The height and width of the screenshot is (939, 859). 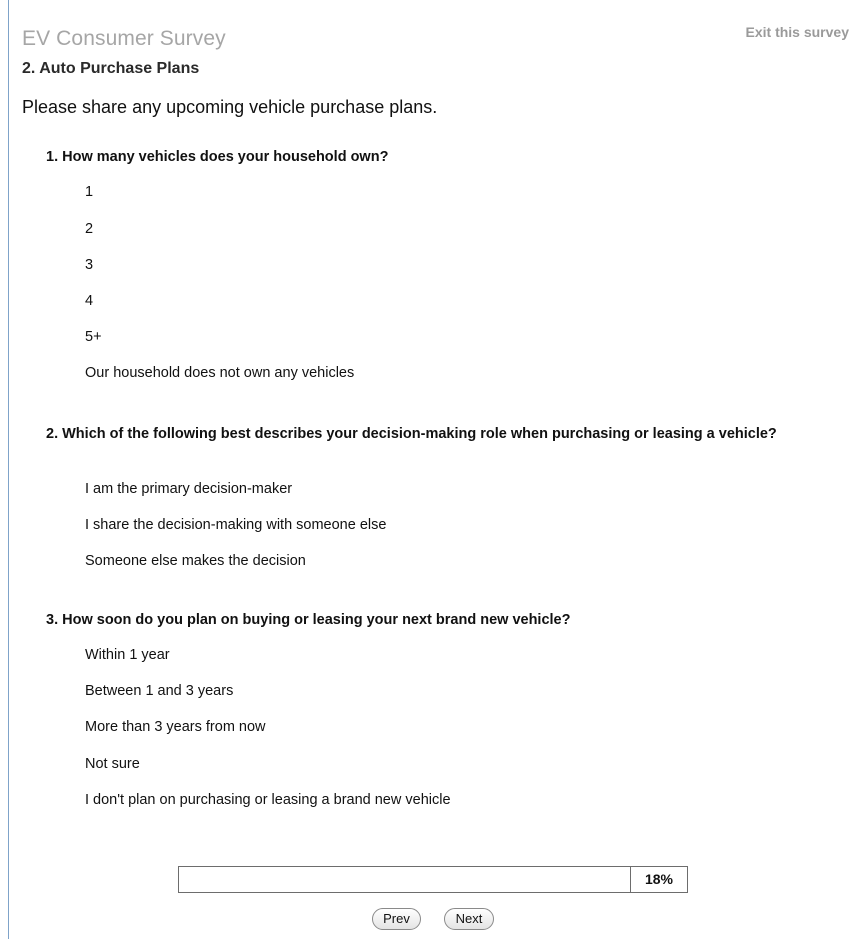 What do you see at coordinates (175, 727) in the screenshot?
I see `question-3-option-3: More than 3 years from now` at bounding box center [175, 727].